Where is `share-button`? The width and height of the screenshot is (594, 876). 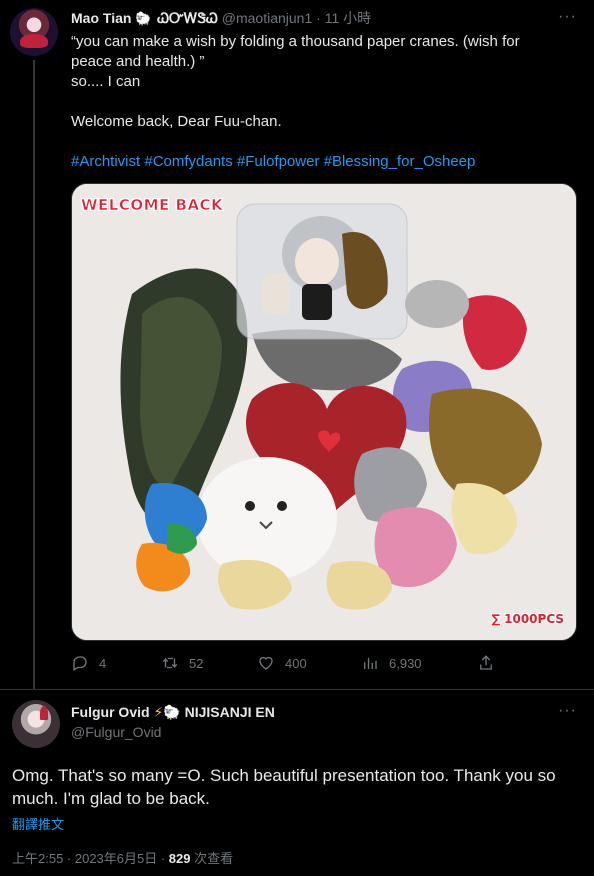
share-button is located at coordinates (486, 663).